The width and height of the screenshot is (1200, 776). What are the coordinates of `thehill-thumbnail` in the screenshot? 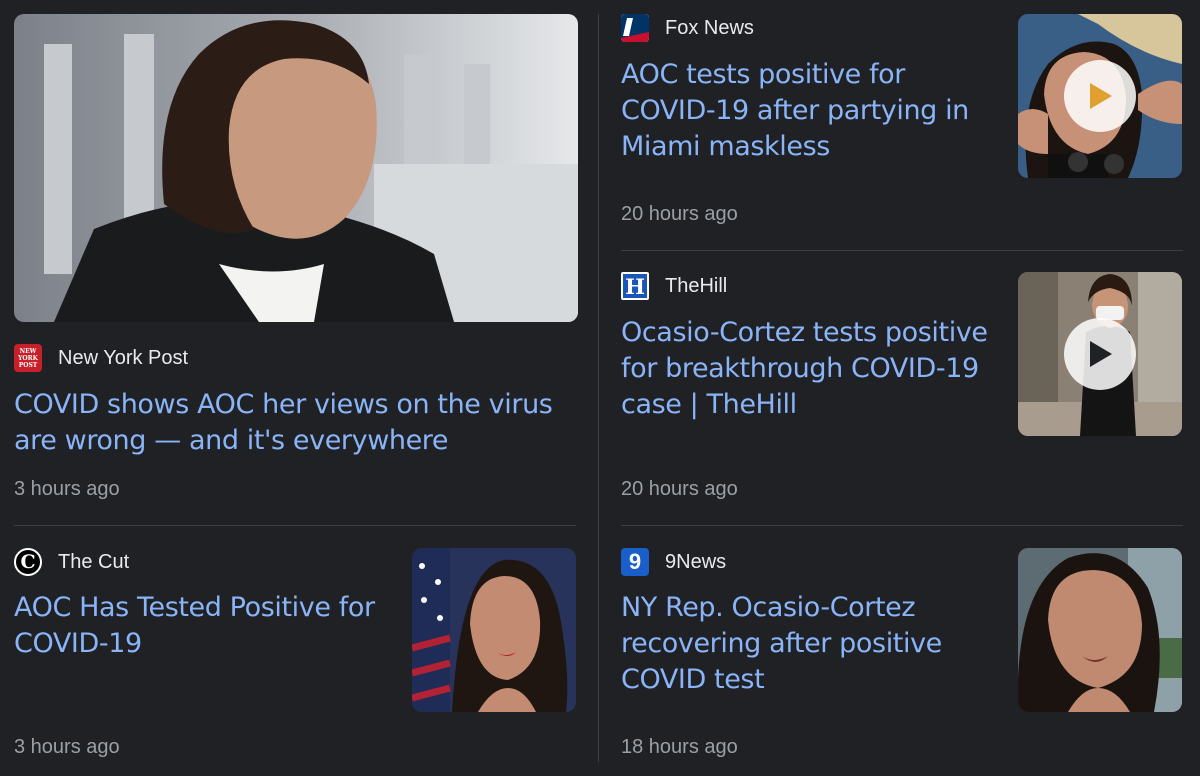 It's located at (1100, 354).